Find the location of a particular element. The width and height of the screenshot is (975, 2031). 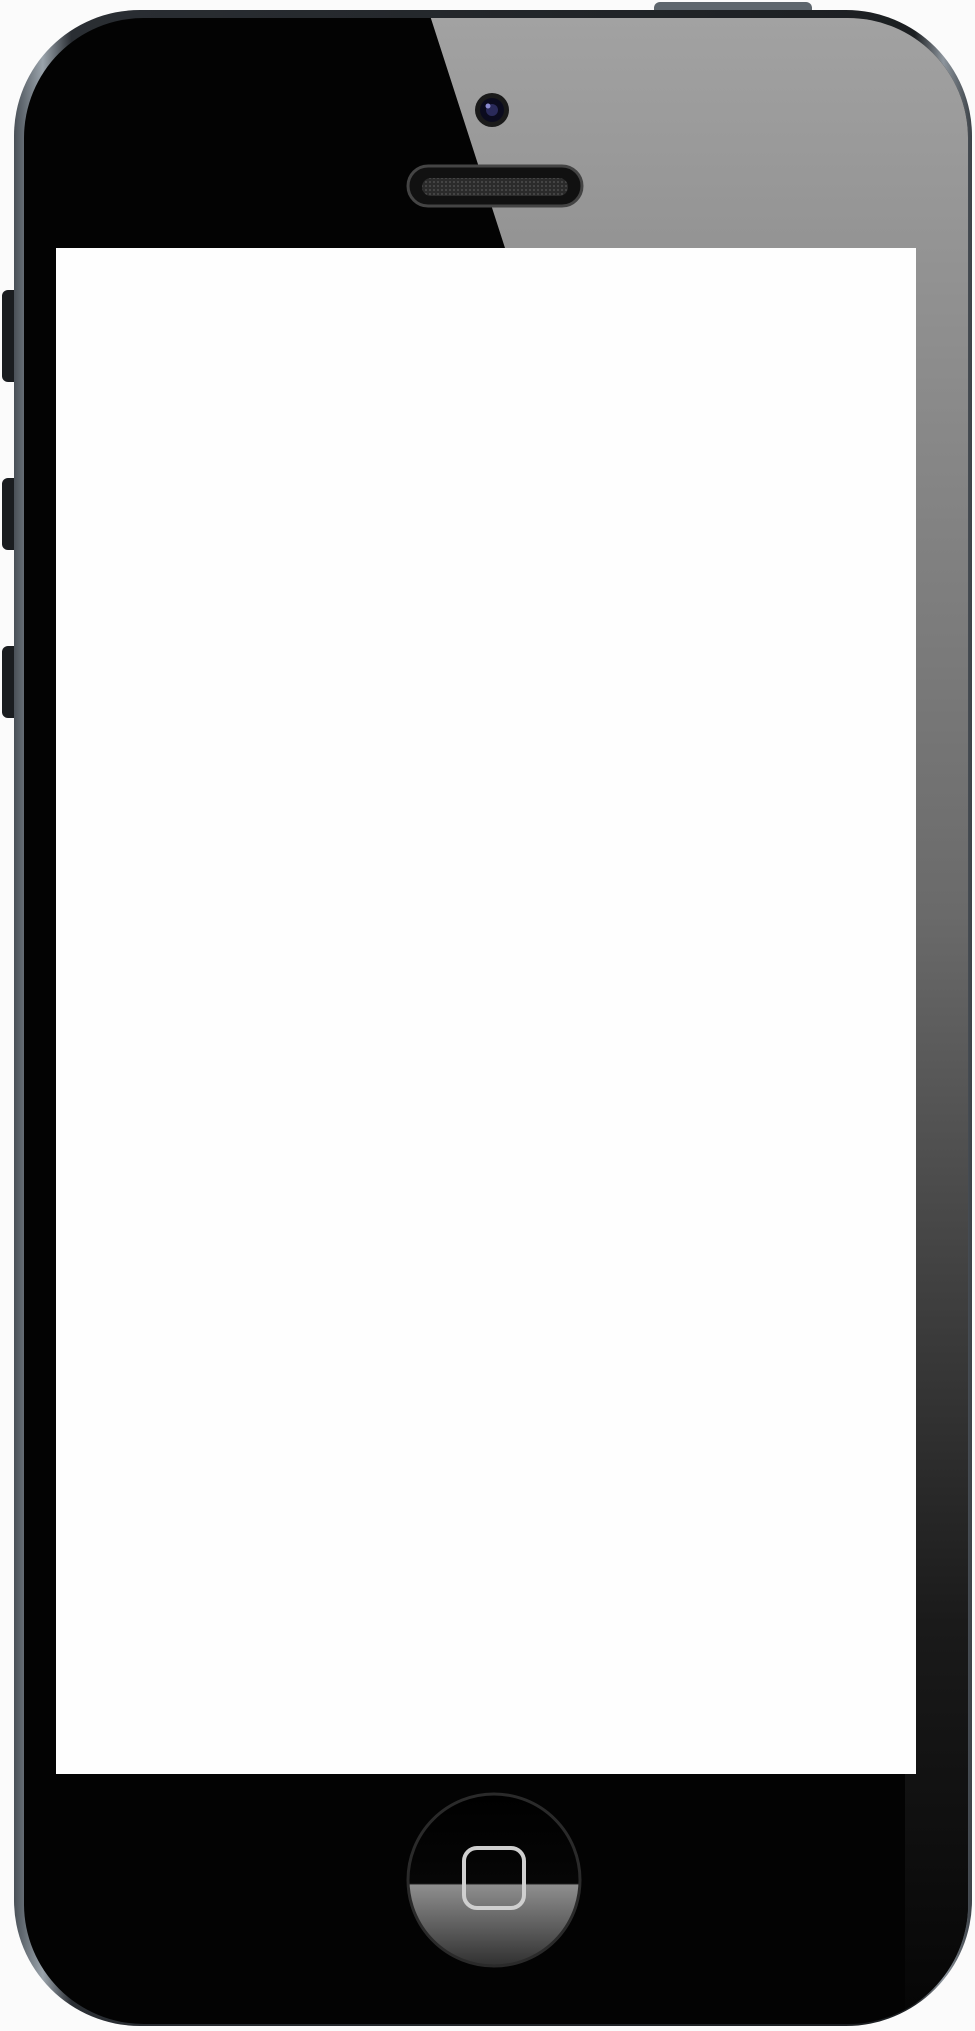

earpiece-speaker-icon is located at coordinates (495, 186).